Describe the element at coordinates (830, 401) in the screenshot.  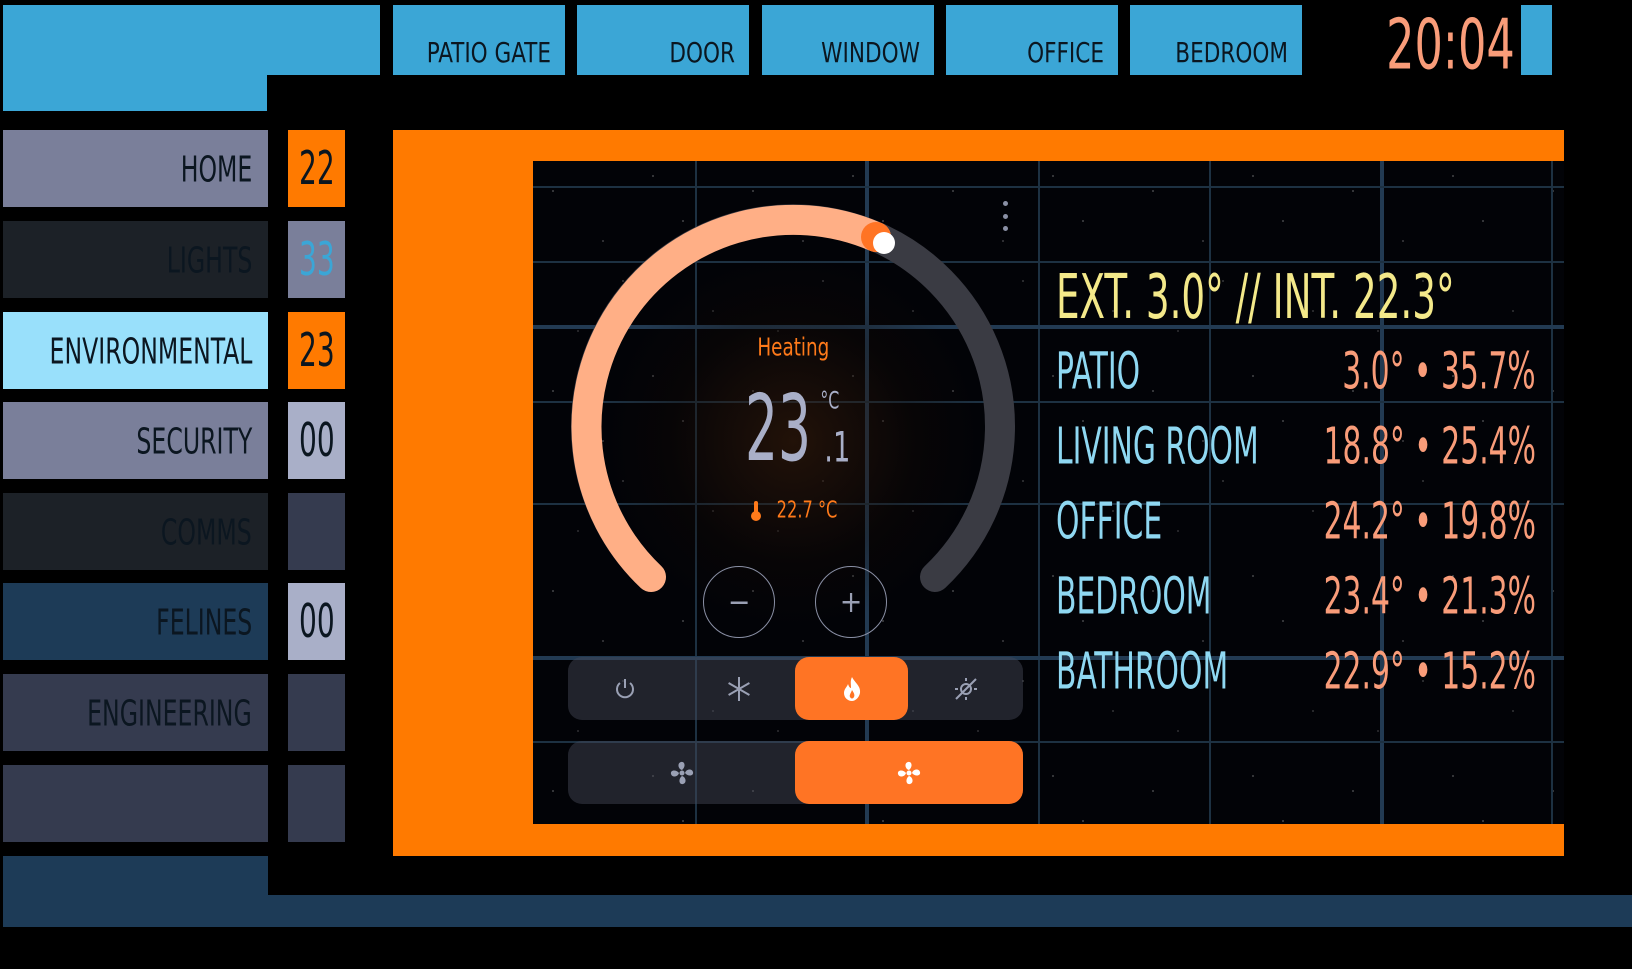
I see `temperature-unit: °C` at that location.